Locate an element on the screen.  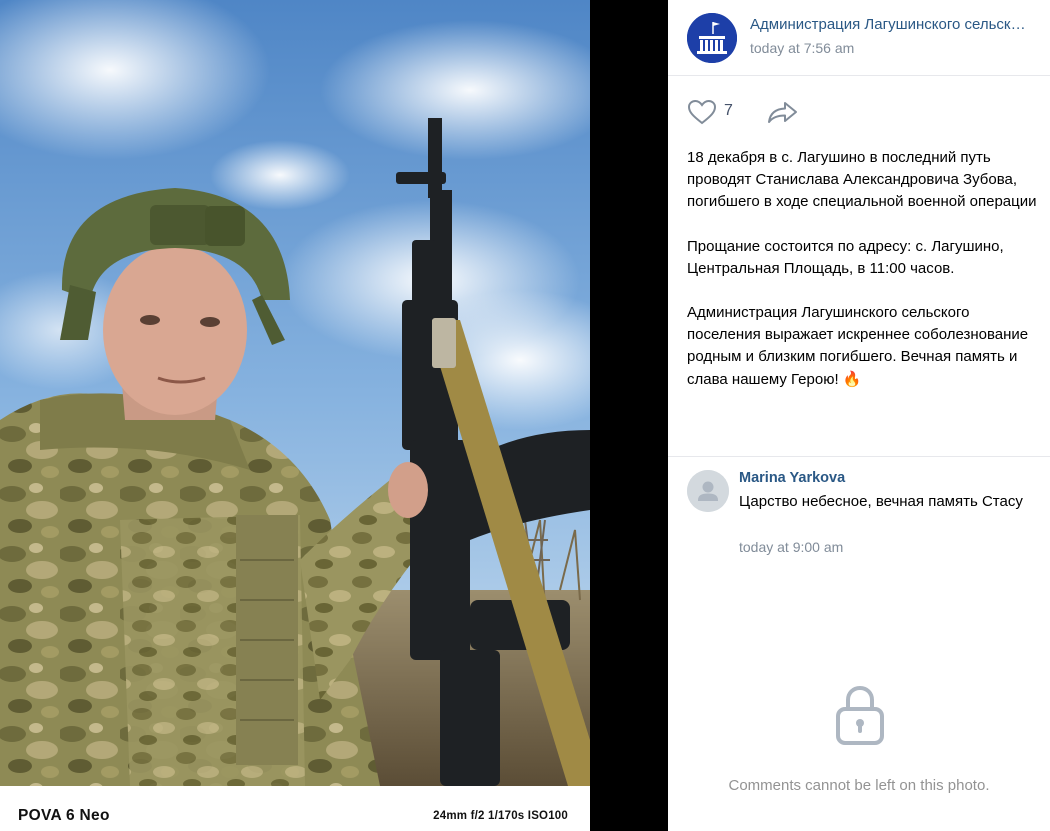
camera-model-label: POVA 6 Neo is located at coordinates (64, 815).